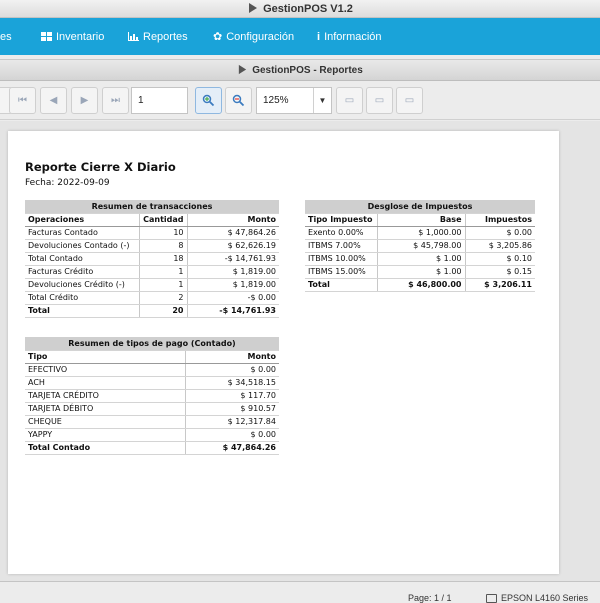 The width and height of the screenshot is (600, 603). I want to click on last-page-icon: ⏭, so click(115, 100).